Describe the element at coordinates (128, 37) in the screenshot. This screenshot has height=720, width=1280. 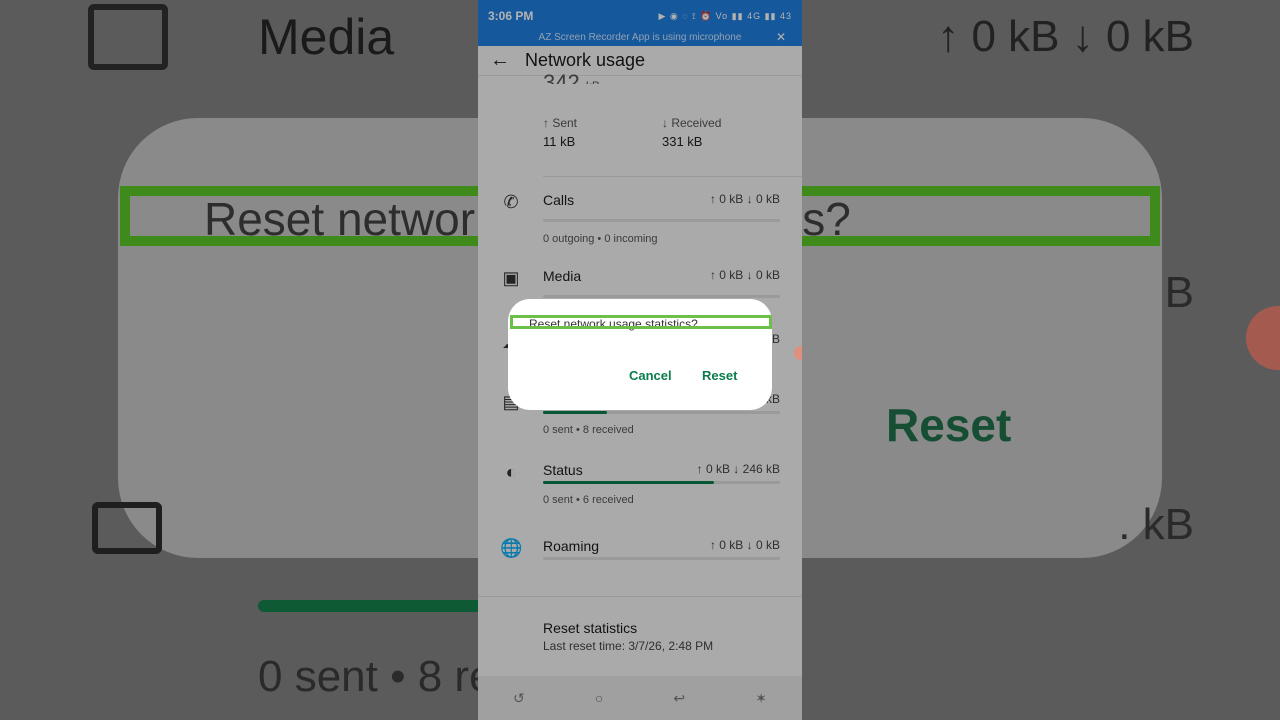
I see `bg-media-icon` at that location.